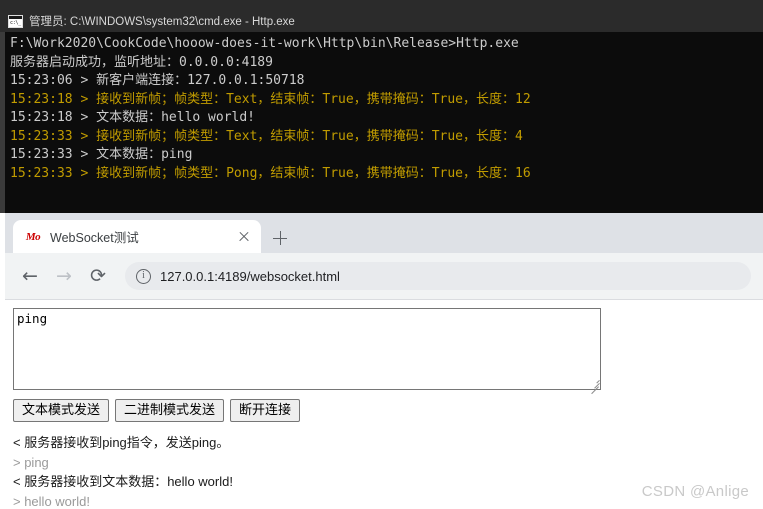 This screenshot has width=763, height=509. What do you see at coordinates (244, 237) in the screenshot?
I see `close-icon` at bounding box center [244, 237].